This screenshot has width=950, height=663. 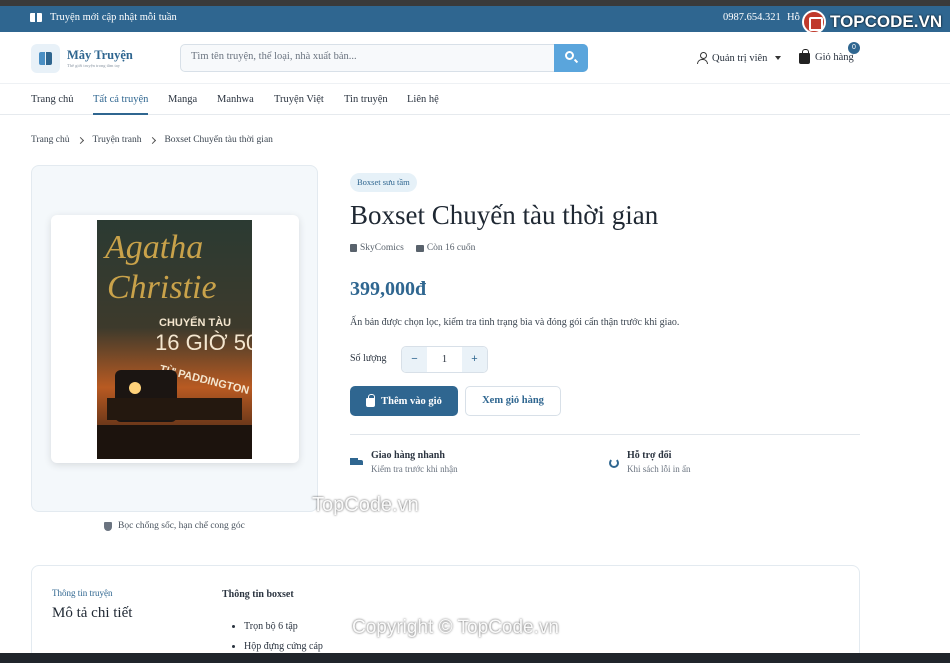 I want to click on product-title: Boxset Chuyến tàu thời gian, so click(x=504, y=215).